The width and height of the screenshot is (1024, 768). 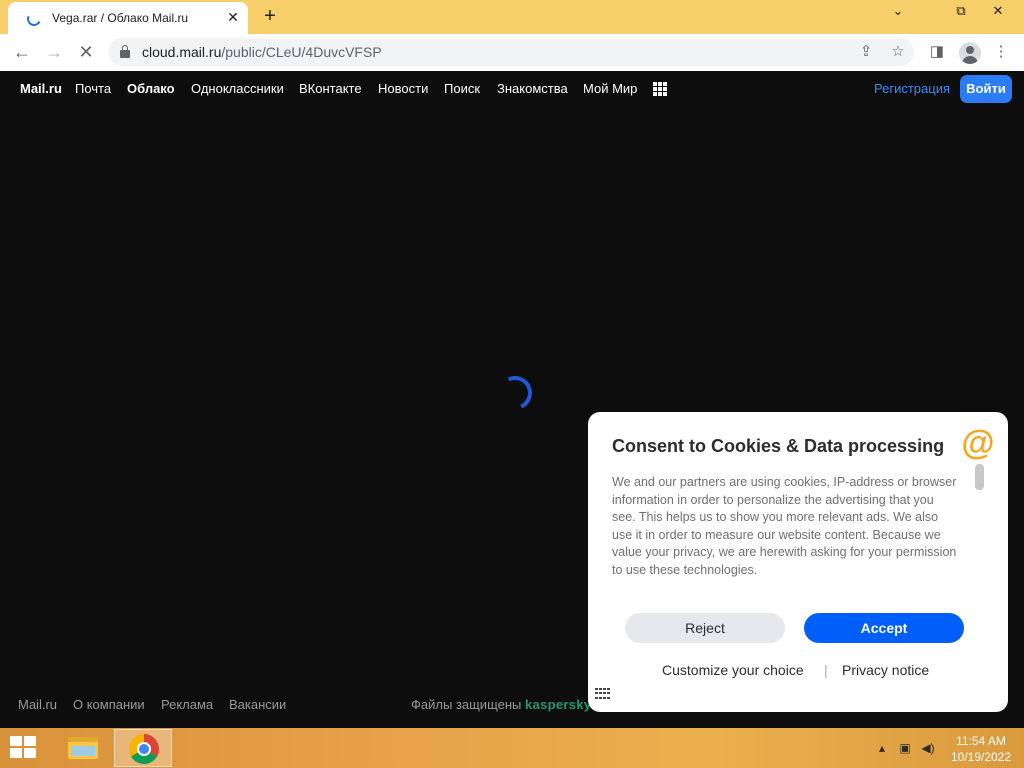 I want to click on footer-protected-text: Файлы защищены, so click(x=466, y=704).